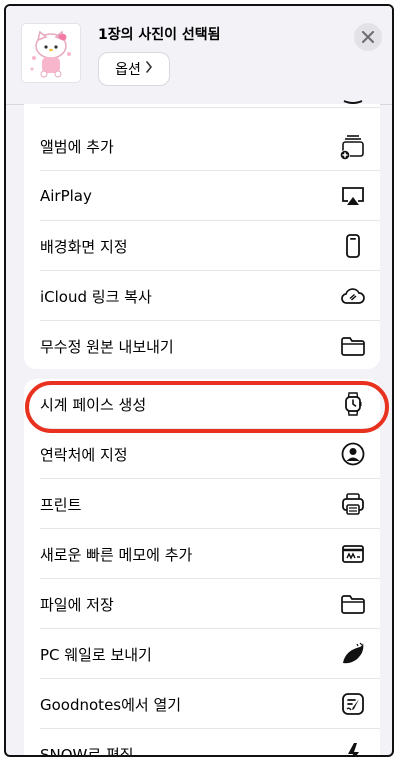 This screenshot has height=761, width=400. Describe the element at coordinates (353, 246) in the screenshot. I see `phone-icon` at that location.